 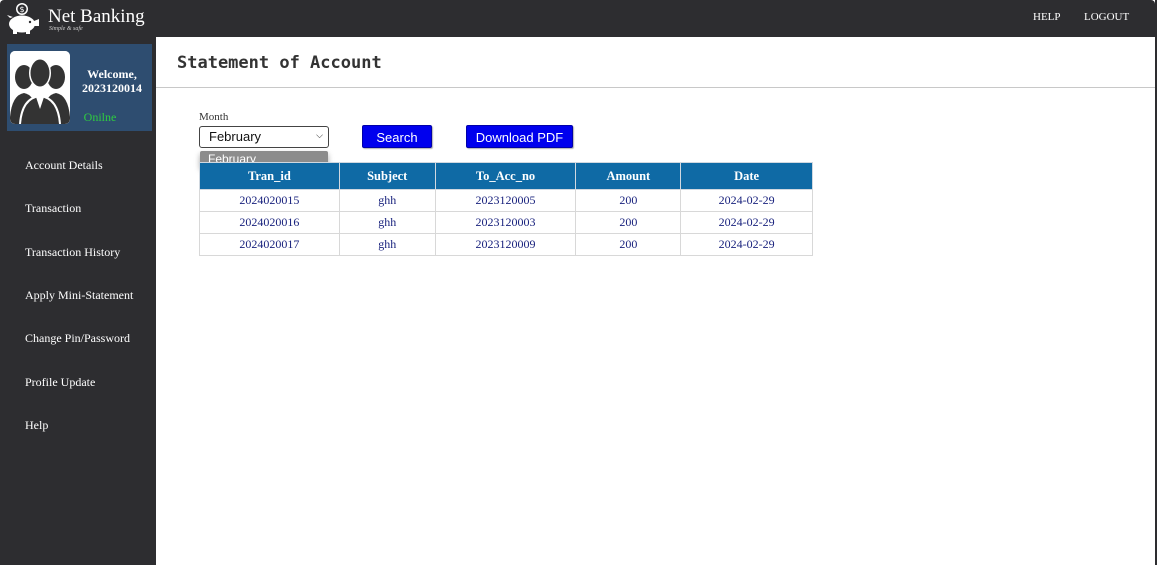 I want to click on cell-tran-id: 2024020017, so click(x=269, y=244).